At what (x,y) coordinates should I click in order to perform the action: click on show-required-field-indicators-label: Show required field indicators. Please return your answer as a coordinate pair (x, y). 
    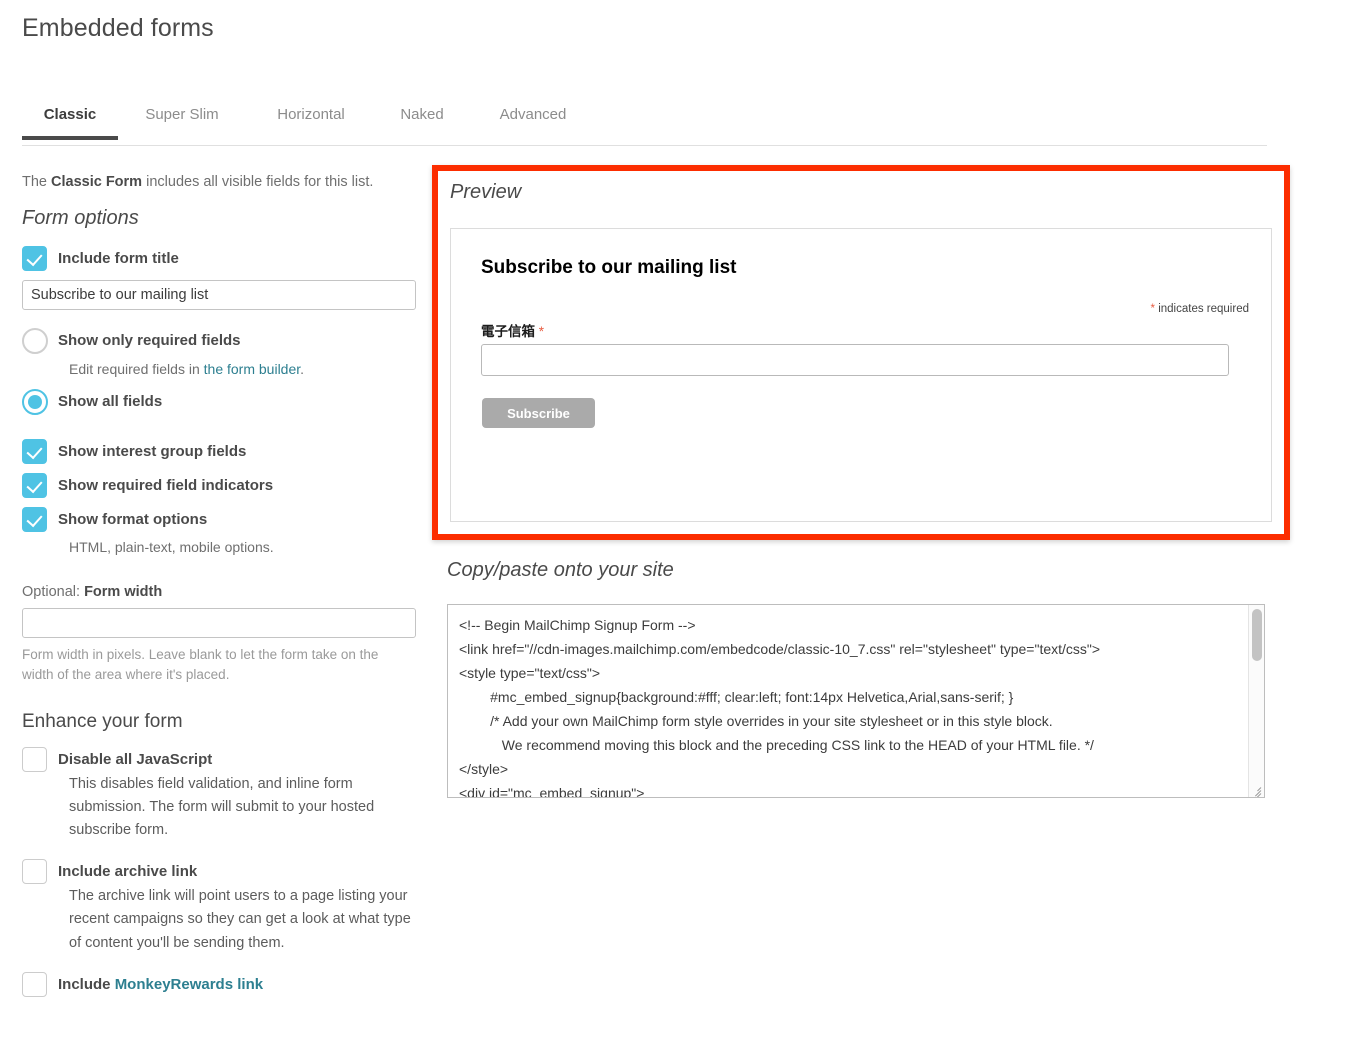
    Looking at the image, I should click on (166, 485).